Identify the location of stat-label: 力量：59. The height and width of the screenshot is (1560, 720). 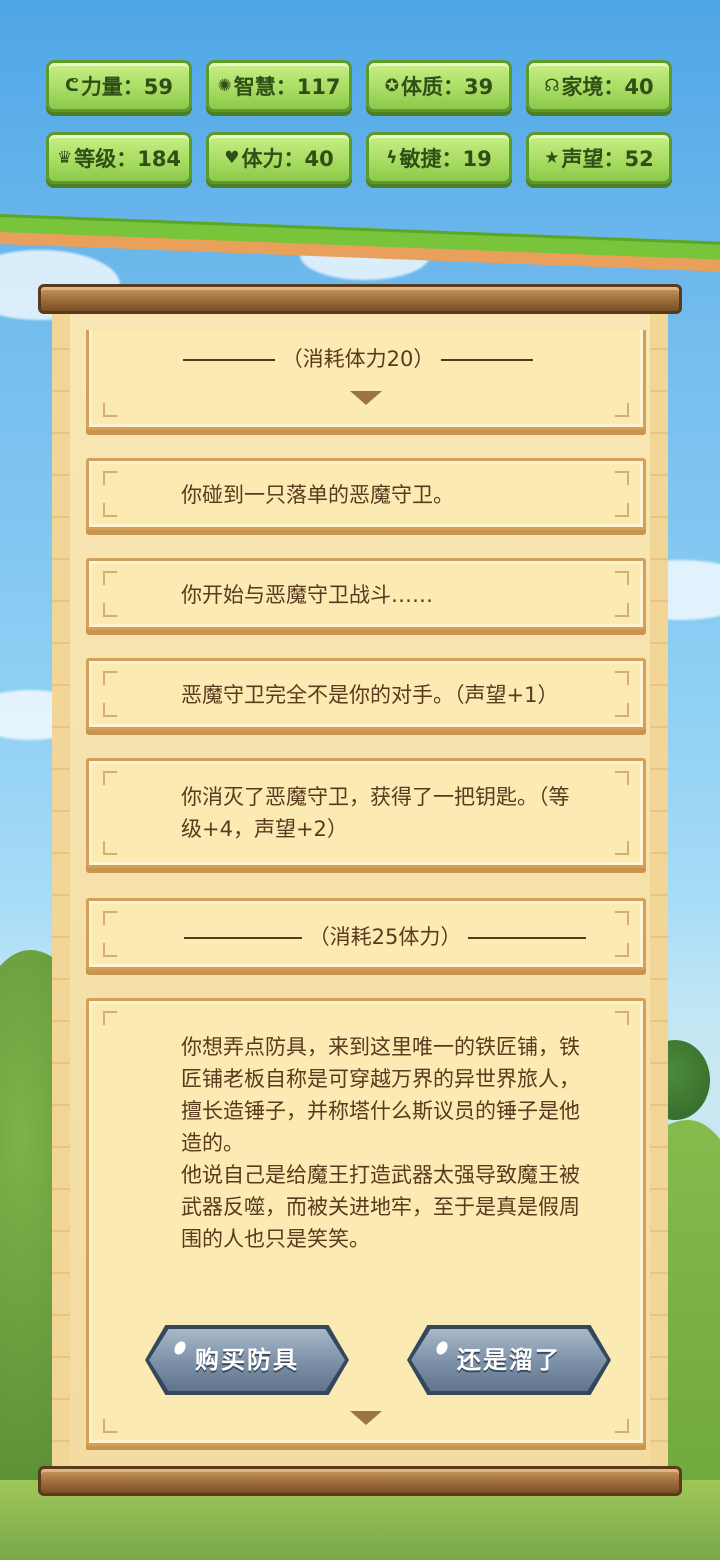
(127, 87).